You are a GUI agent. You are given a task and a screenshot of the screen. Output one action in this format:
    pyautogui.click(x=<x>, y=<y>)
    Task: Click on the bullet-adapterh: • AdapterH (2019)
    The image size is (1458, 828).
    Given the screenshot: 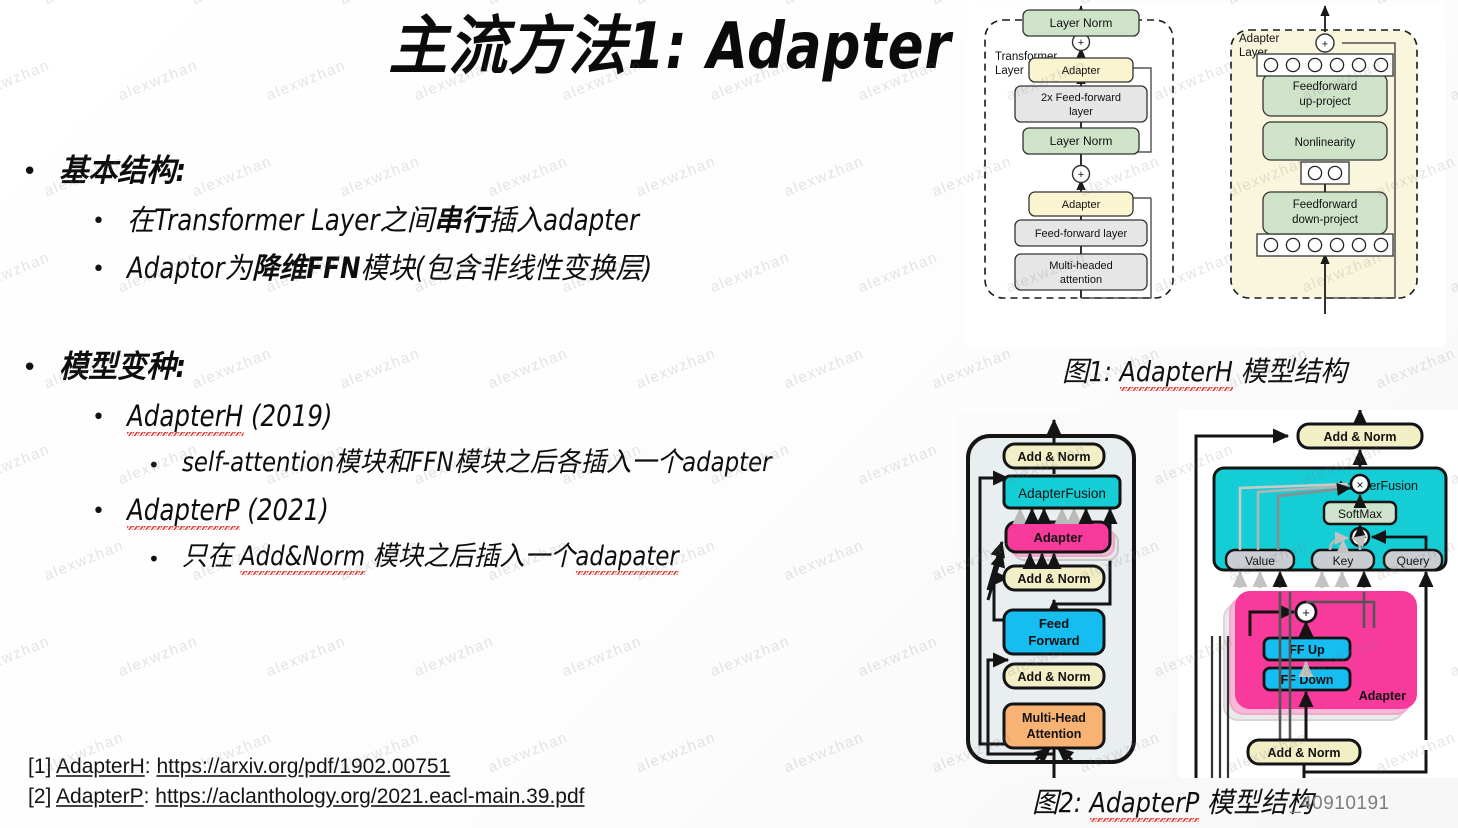 What is the action you would take?
    pyautogui.click(x=475, y=416)
    